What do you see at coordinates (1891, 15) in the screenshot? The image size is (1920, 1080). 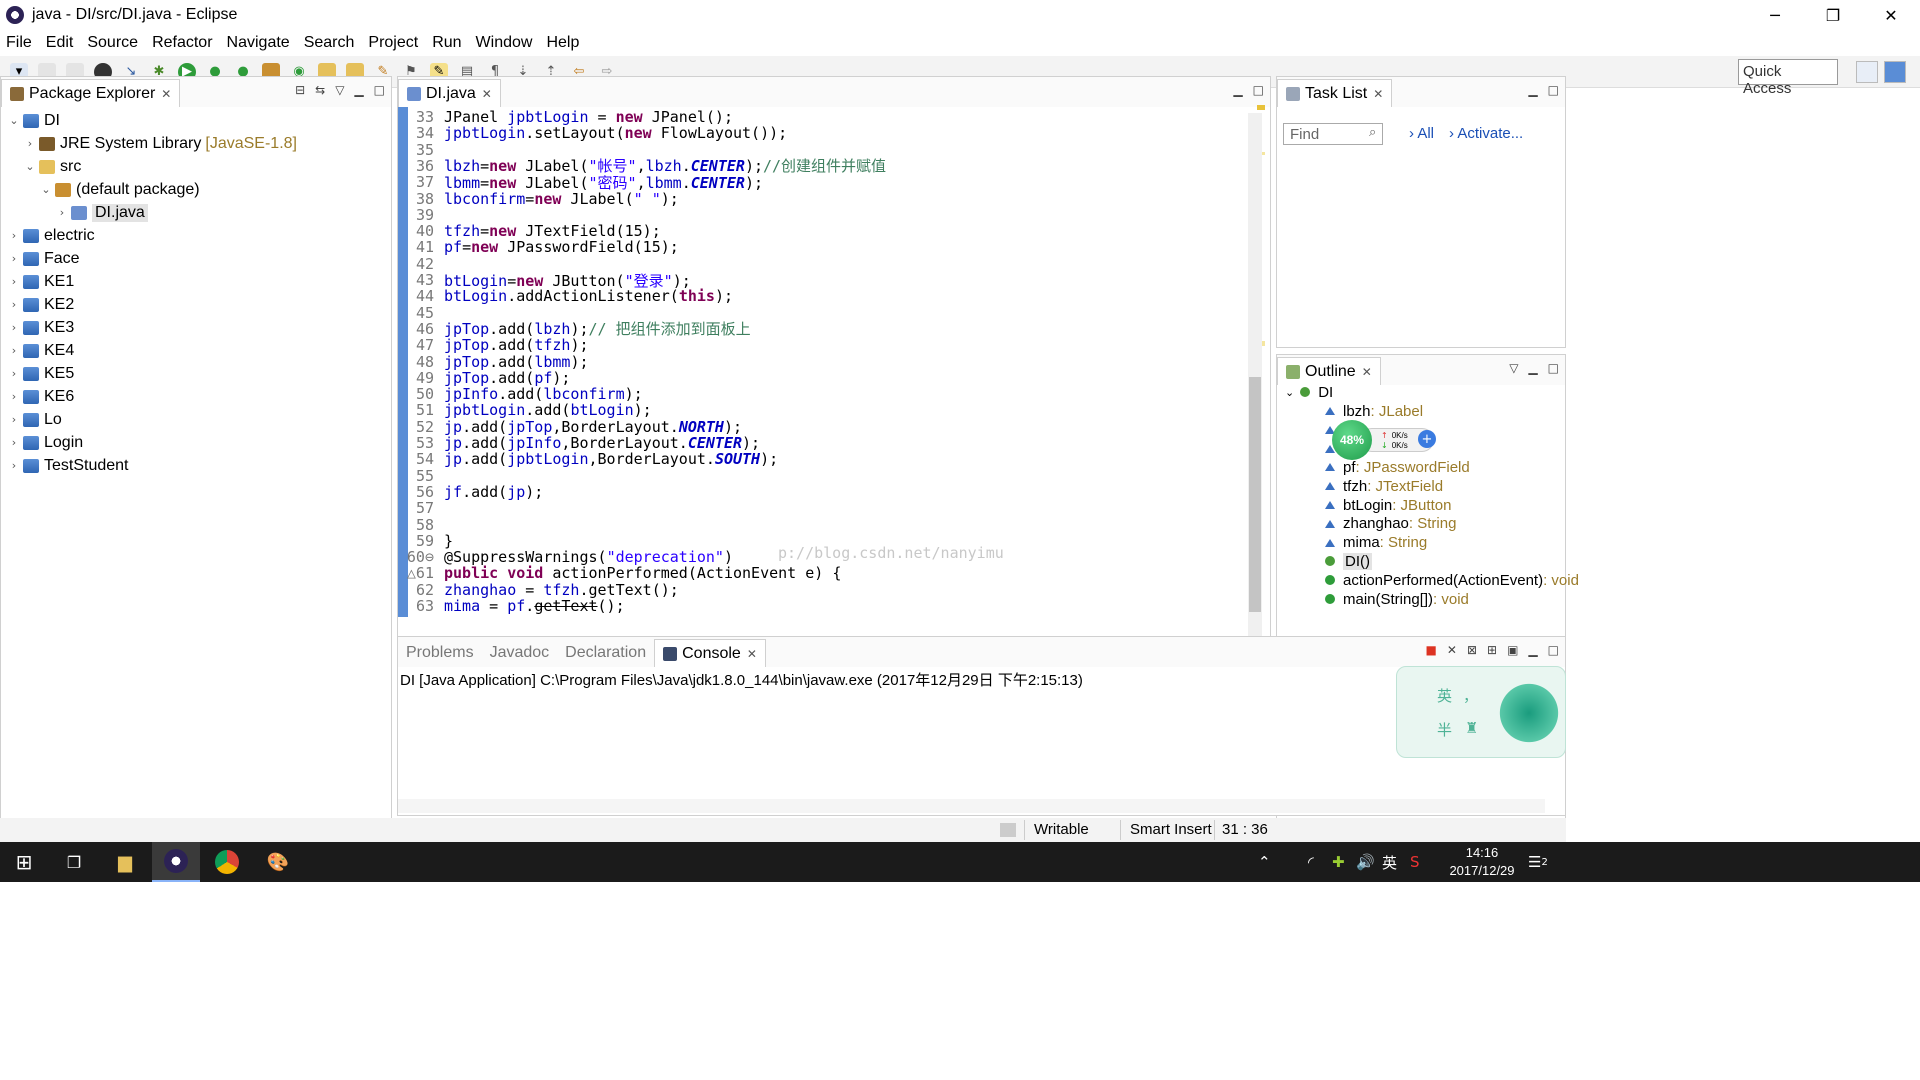 I see `close-button: ✕` at bounding box center [1891, 15].